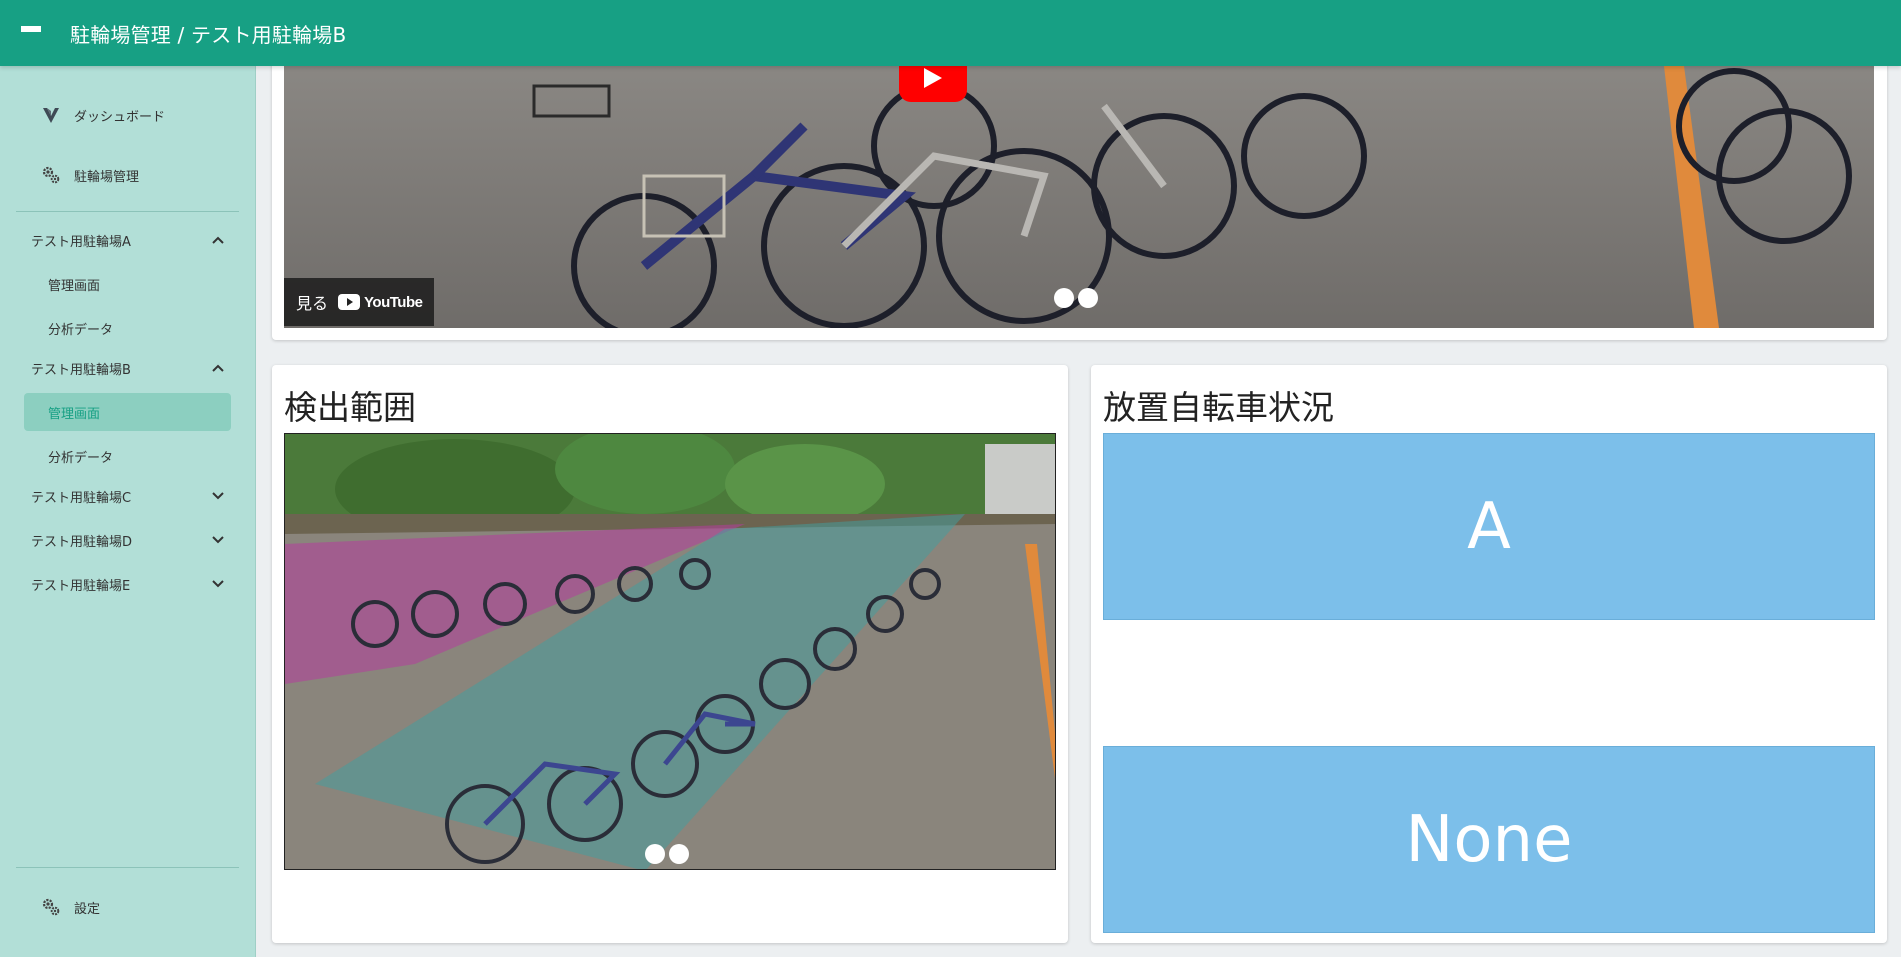  Describe the element at coordinates (127, 284) in the screenshot. I see `sidebar-item-a-admin: 管理画面` at that location.